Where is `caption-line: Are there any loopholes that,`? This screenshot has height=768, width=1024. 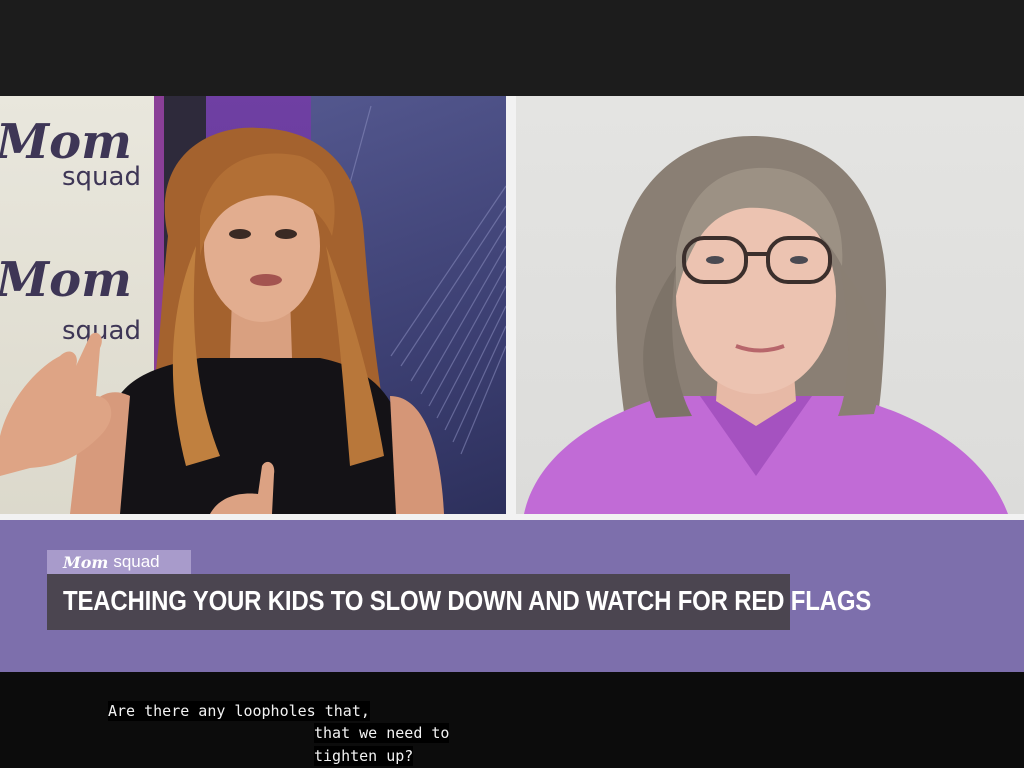 caption-line: Are there any loopholes that, is located at coordinates (239, 711).